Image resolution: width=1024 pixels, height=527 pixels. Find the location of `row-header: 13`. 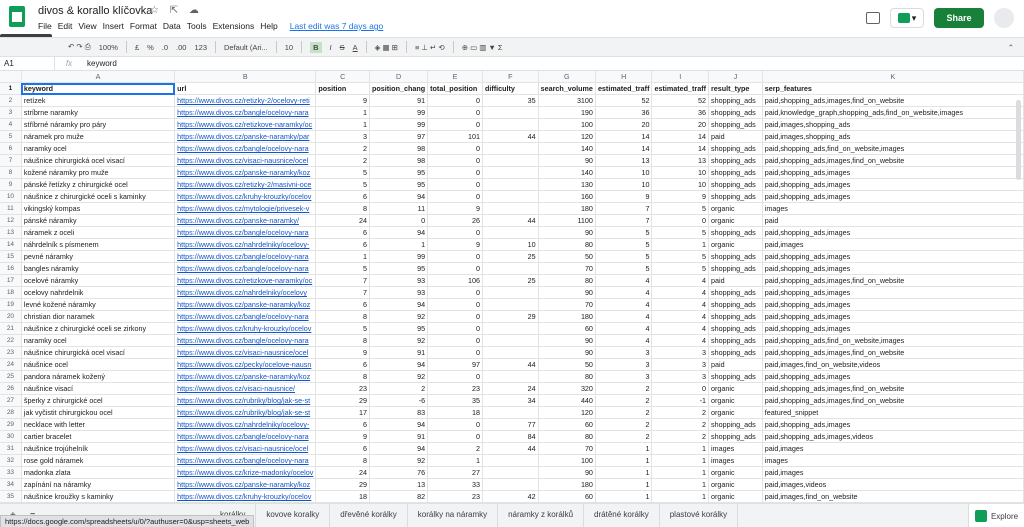

row-header: 13 is located at coordinates (11, 233).